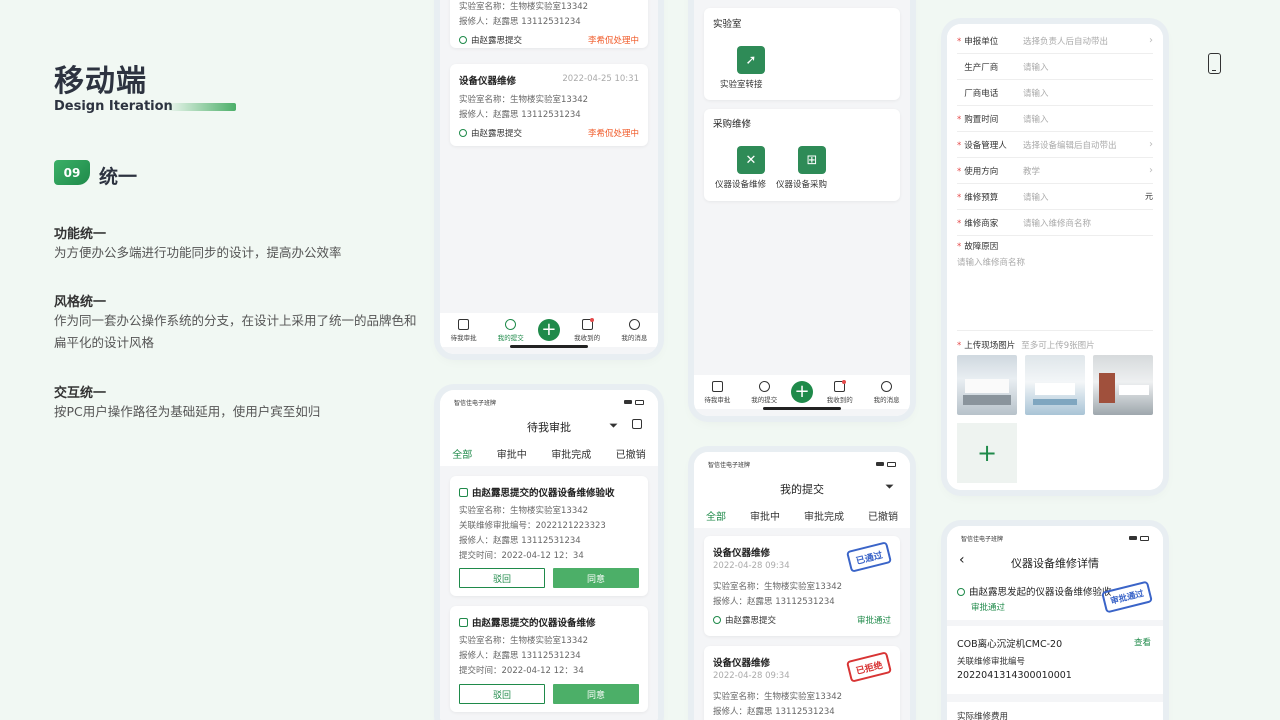  Describe the element at coordinates (751, 160) in the screenshot. I see `wrench-icon: ✕` at that location.